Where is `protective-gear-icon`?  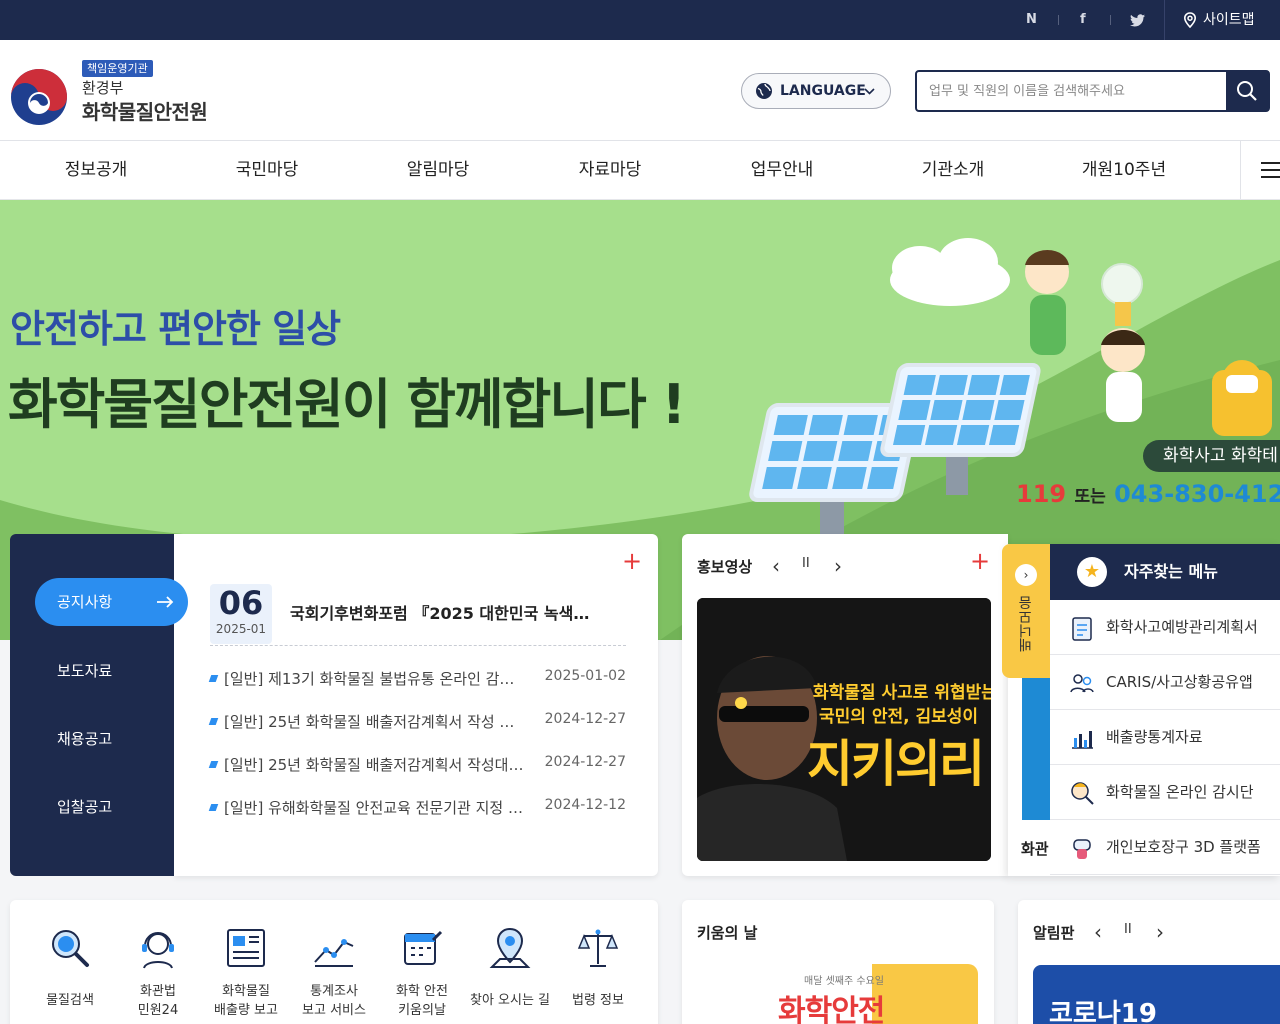
protective-gear-icon is located at coordinates (1082, 849).